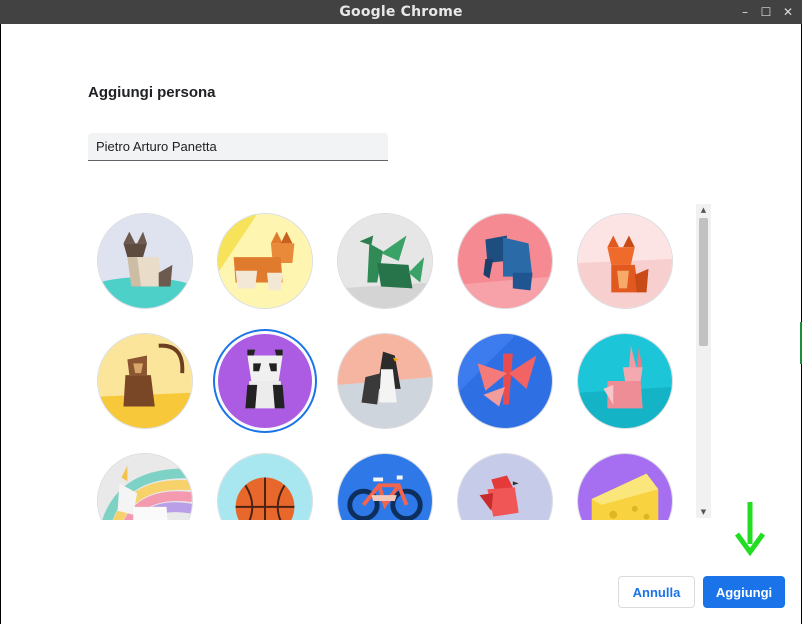 The width and height of the screenshot is (802, 624). I want to click on scrollbar-thumb, so click(703, 282).